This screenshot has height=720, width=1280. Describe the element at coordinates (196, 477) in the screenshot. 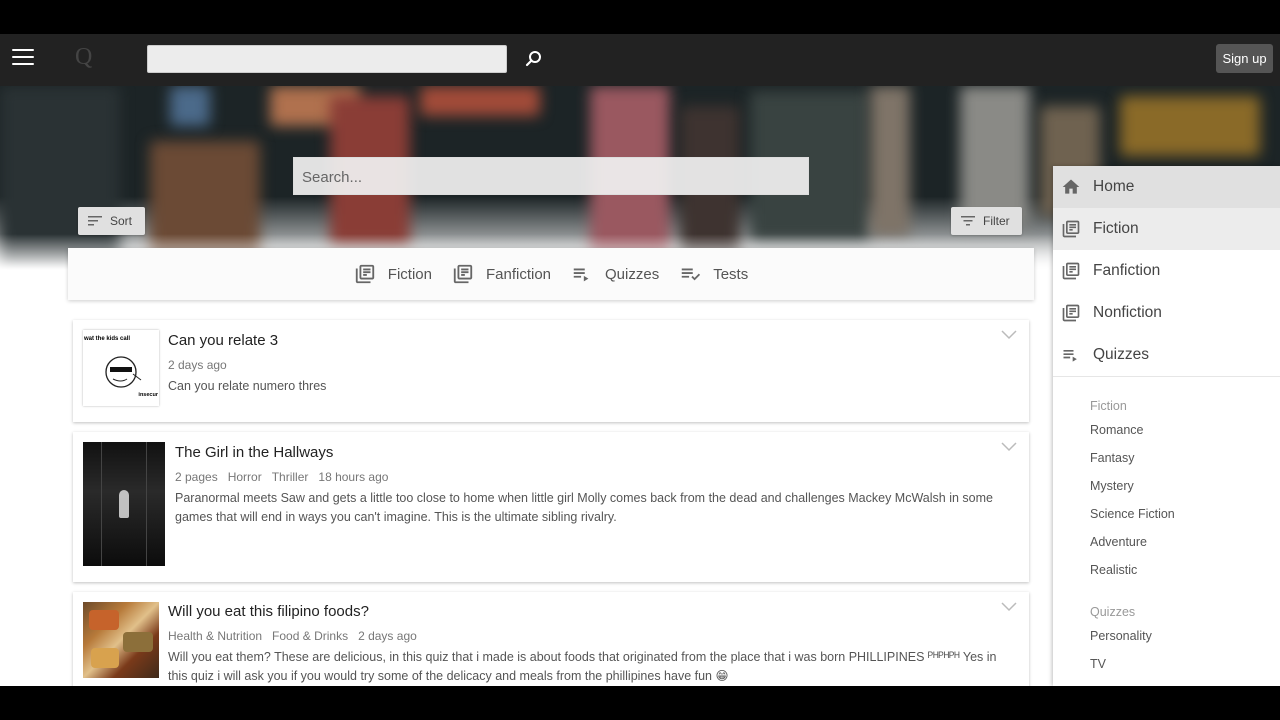

I see `meta-item: 2 pages` at that location.